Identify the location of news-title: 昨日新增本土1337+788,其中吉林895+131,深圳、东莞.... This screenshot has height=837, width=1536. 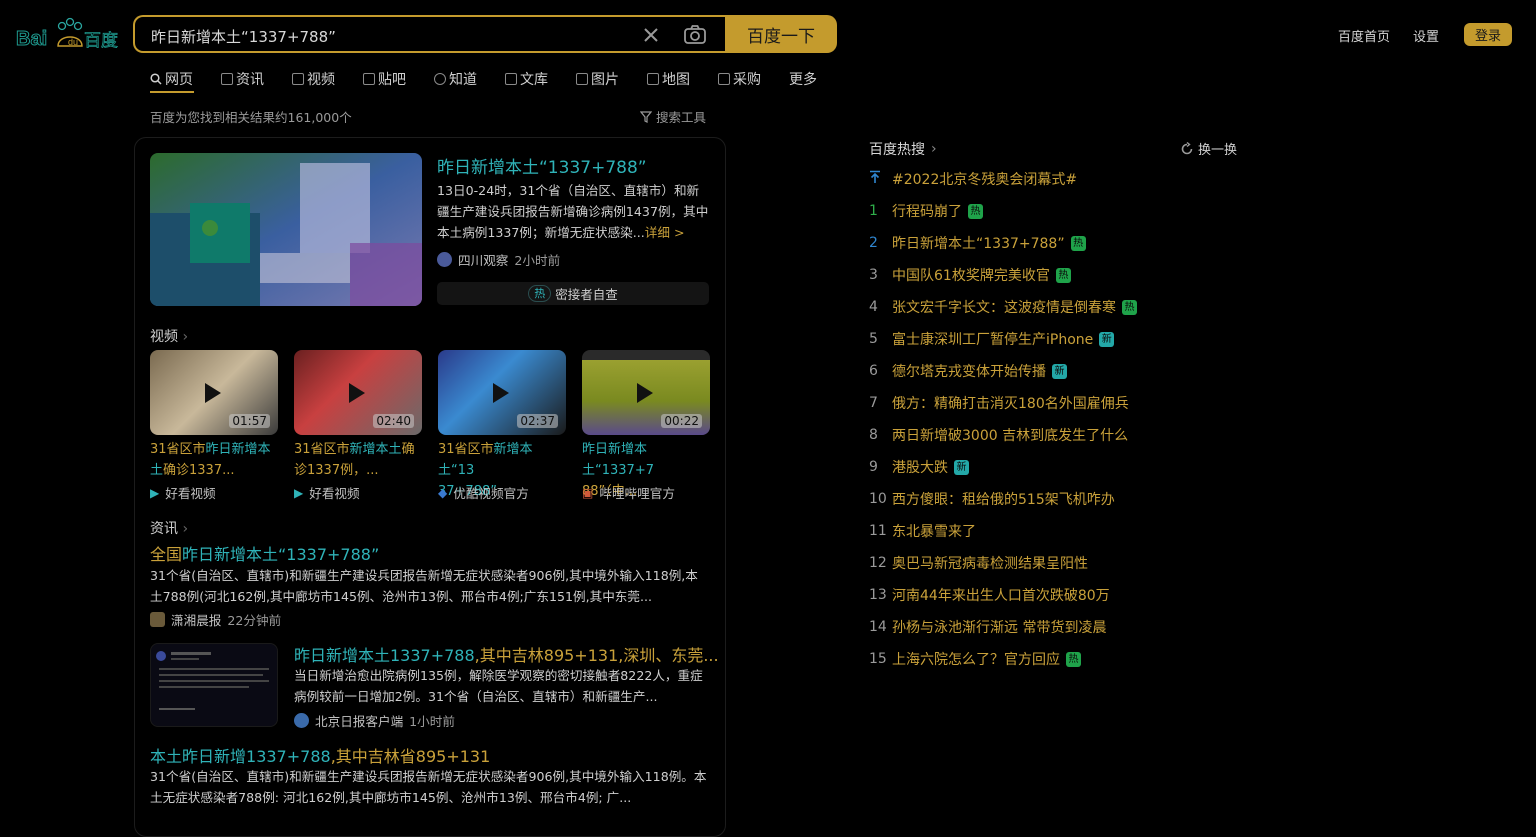
(506, 654).